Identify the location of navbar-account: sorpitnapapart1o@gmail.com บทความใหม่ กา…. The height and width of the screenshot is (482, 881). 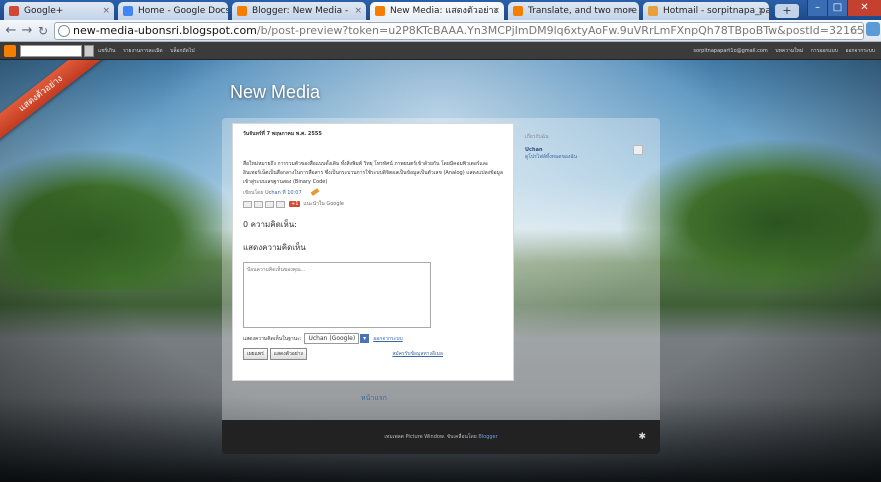
(781, 51).